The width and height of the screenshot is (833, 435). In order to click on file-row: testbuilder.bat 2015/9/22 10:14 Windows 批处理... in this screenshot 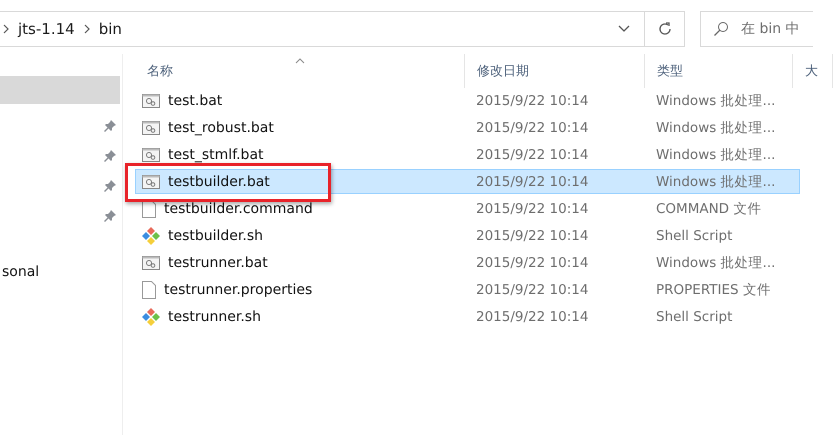, I will do `click(467, 181)`.